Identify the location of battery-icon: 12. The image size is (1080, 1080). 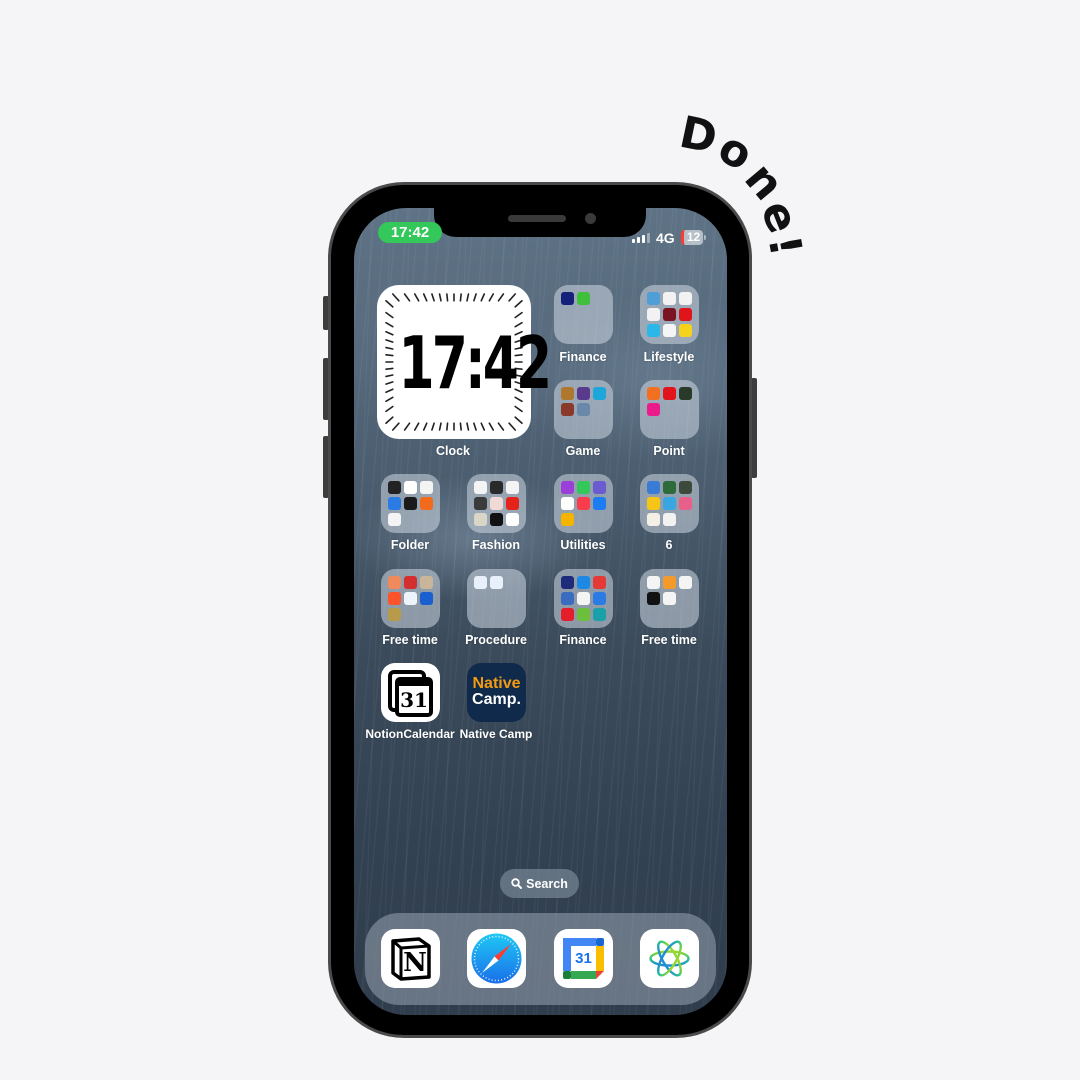
(692, 237).